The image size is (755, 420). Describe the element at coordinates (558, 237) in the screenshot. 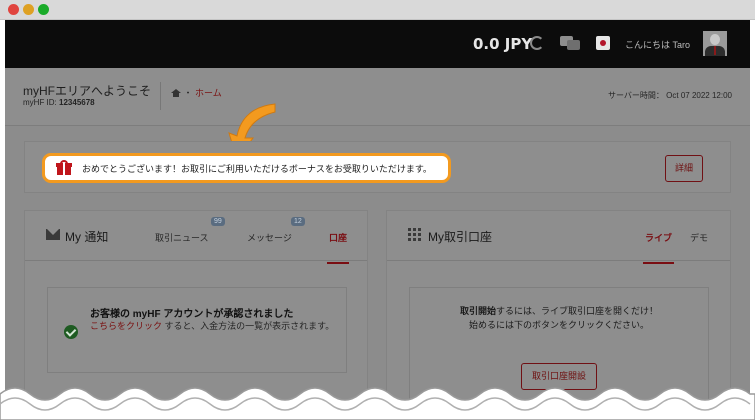

I see `accounts-header: My取引口座 ライブ デモ` at that location.